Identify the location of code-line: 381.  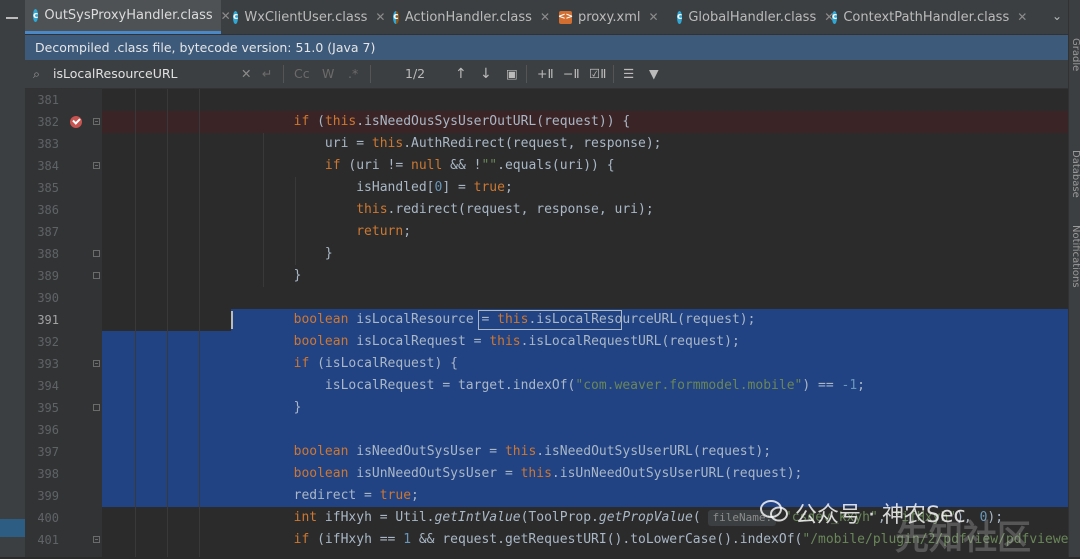
(546, 100).